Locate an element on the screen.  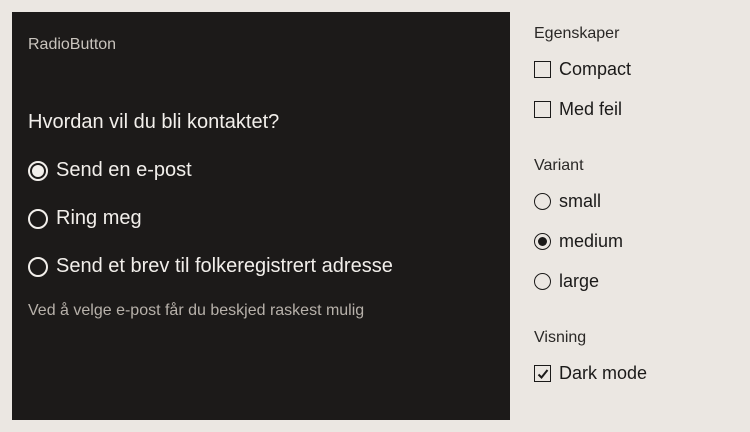
error-checkbox: Med feil is located at coordinates (578, 109).